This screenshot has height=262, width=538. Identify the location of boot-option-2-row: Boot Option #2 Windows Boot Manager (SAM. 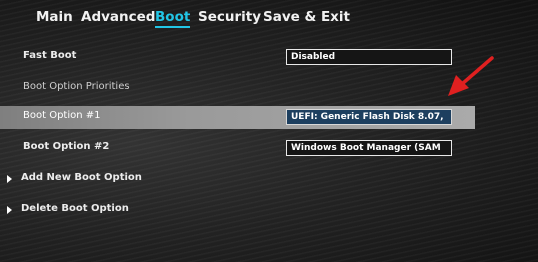
(269, 148).